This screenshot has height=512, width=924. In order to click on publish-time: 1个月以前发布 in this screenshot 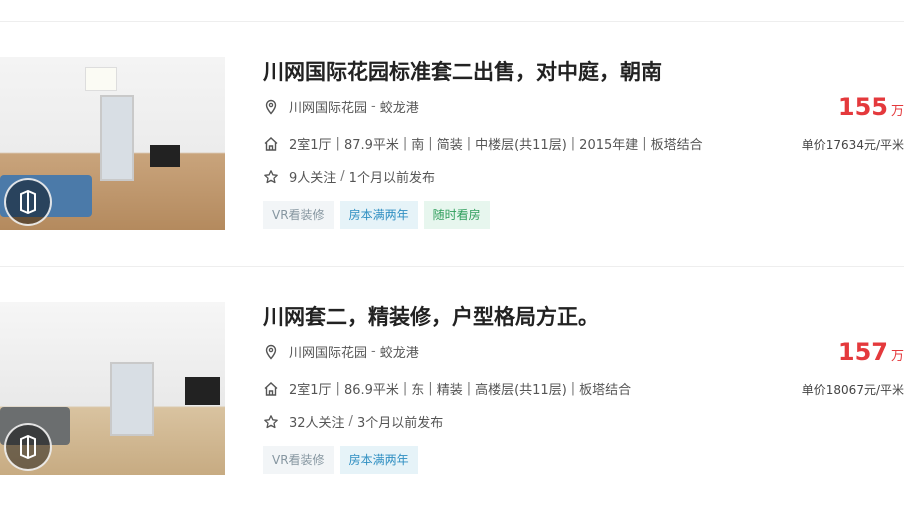, I will do `click(391, 178)`.